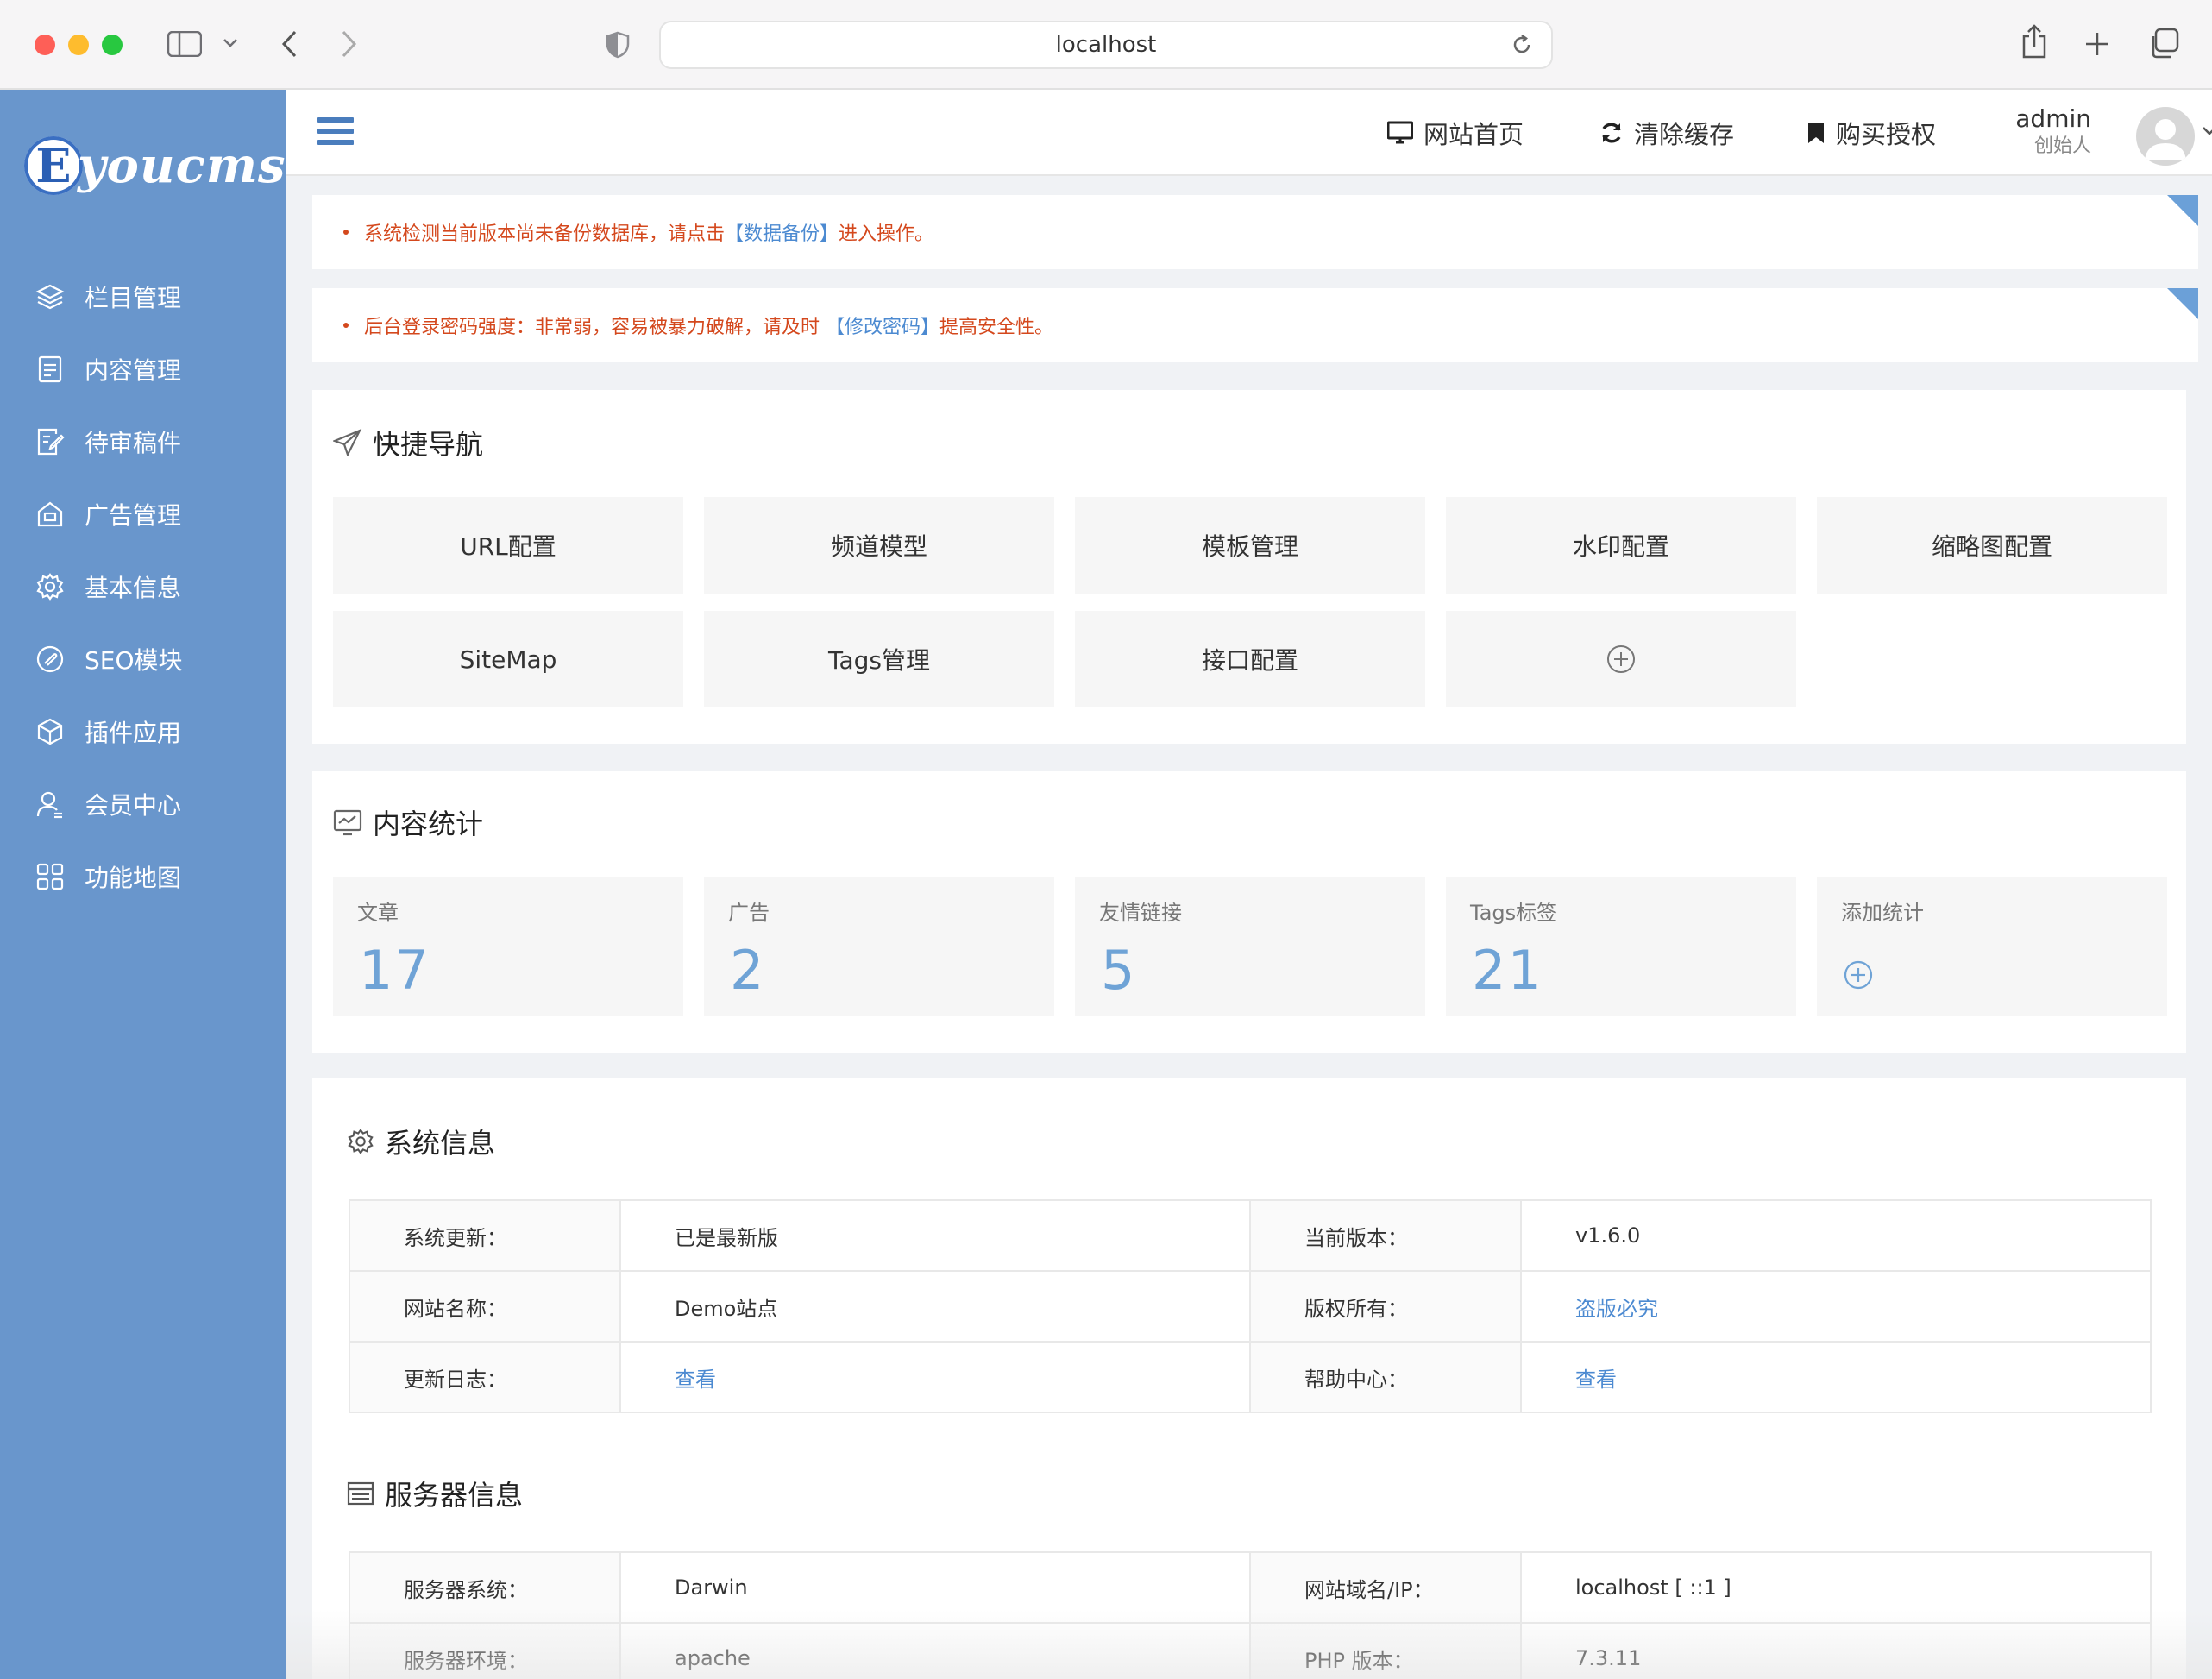 The image size is (2212, 1679). I want to click on url-text: localhost, so click(1106, 45).